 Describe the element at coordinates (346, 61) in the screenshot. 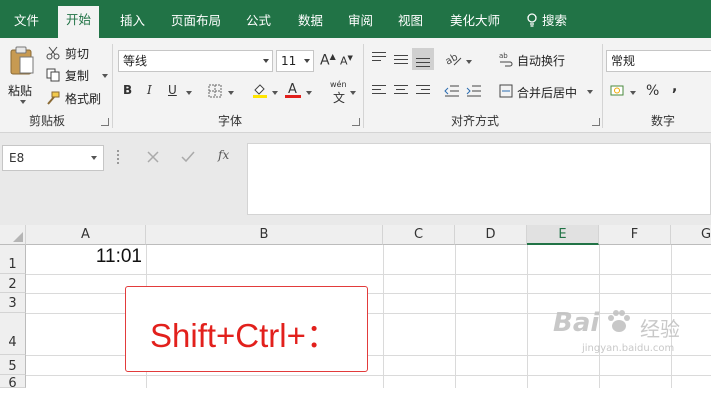

I see `decrease-font-button: A▼` at that location.